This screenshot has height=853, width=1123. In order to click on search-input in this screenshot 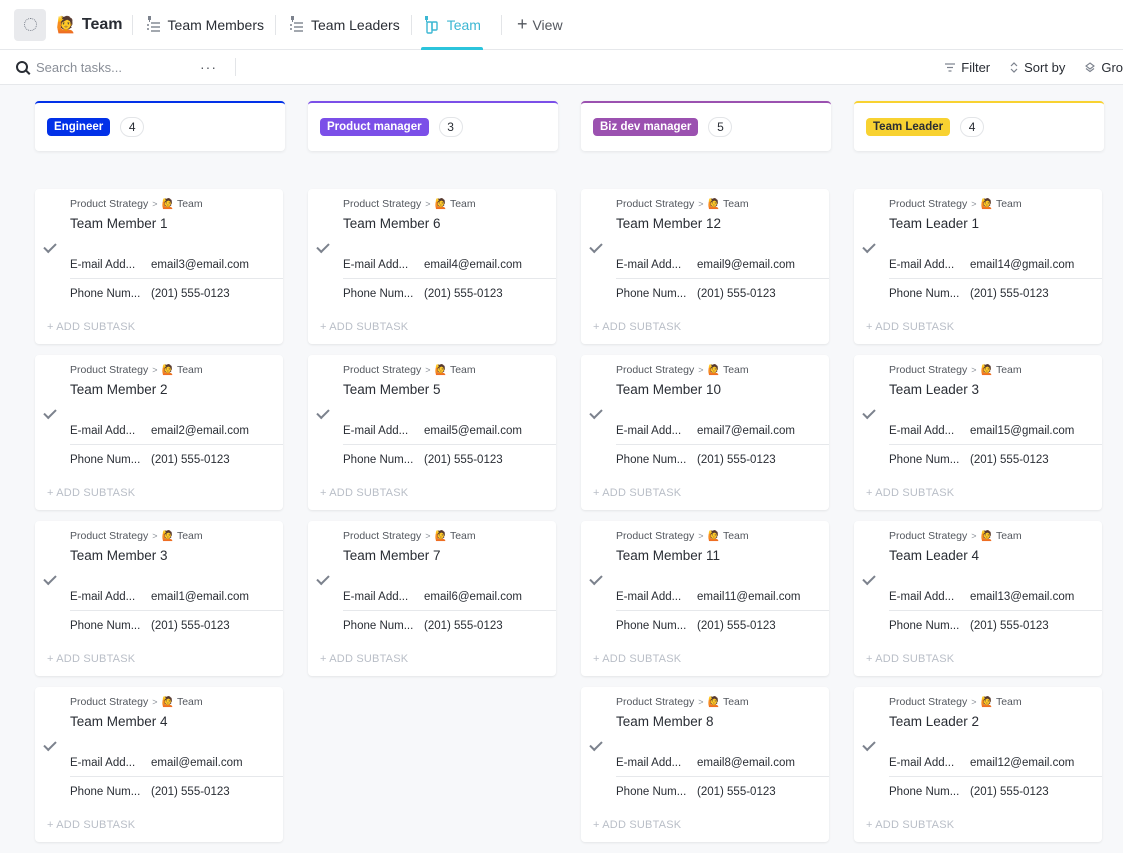, I will do `click(111, 67)`.